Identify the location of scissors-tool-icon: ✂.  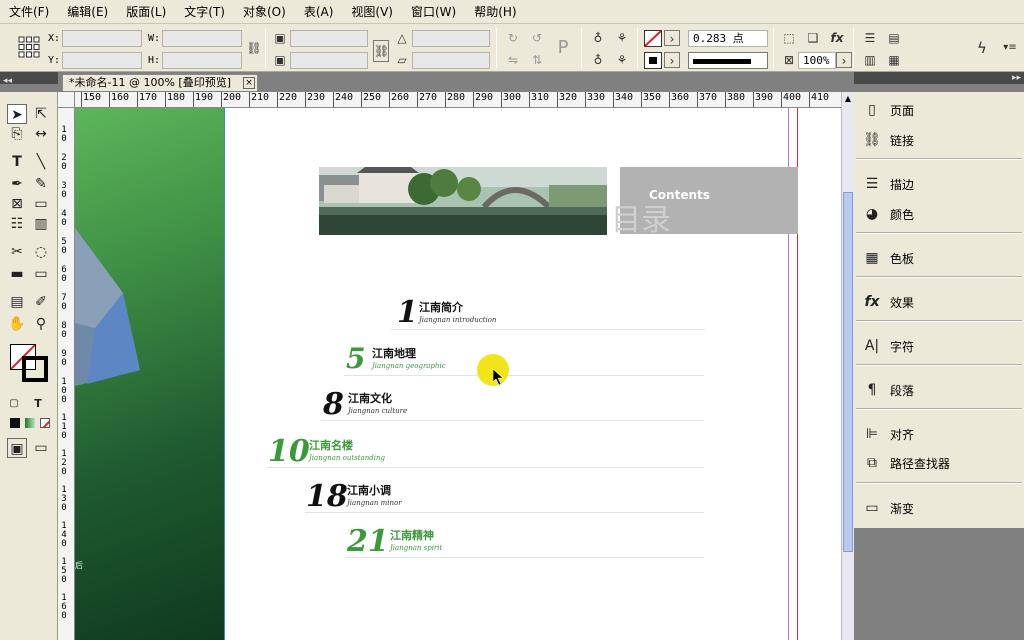
(17, 252).